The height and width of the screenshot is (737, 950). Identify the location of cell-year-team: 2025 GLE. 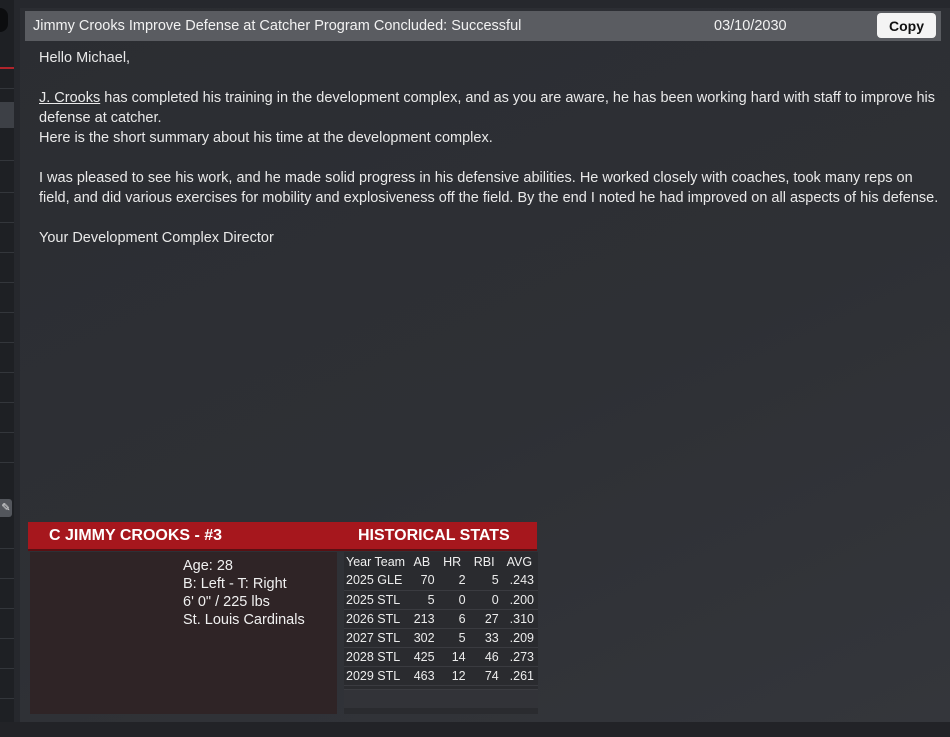
(374, 580).